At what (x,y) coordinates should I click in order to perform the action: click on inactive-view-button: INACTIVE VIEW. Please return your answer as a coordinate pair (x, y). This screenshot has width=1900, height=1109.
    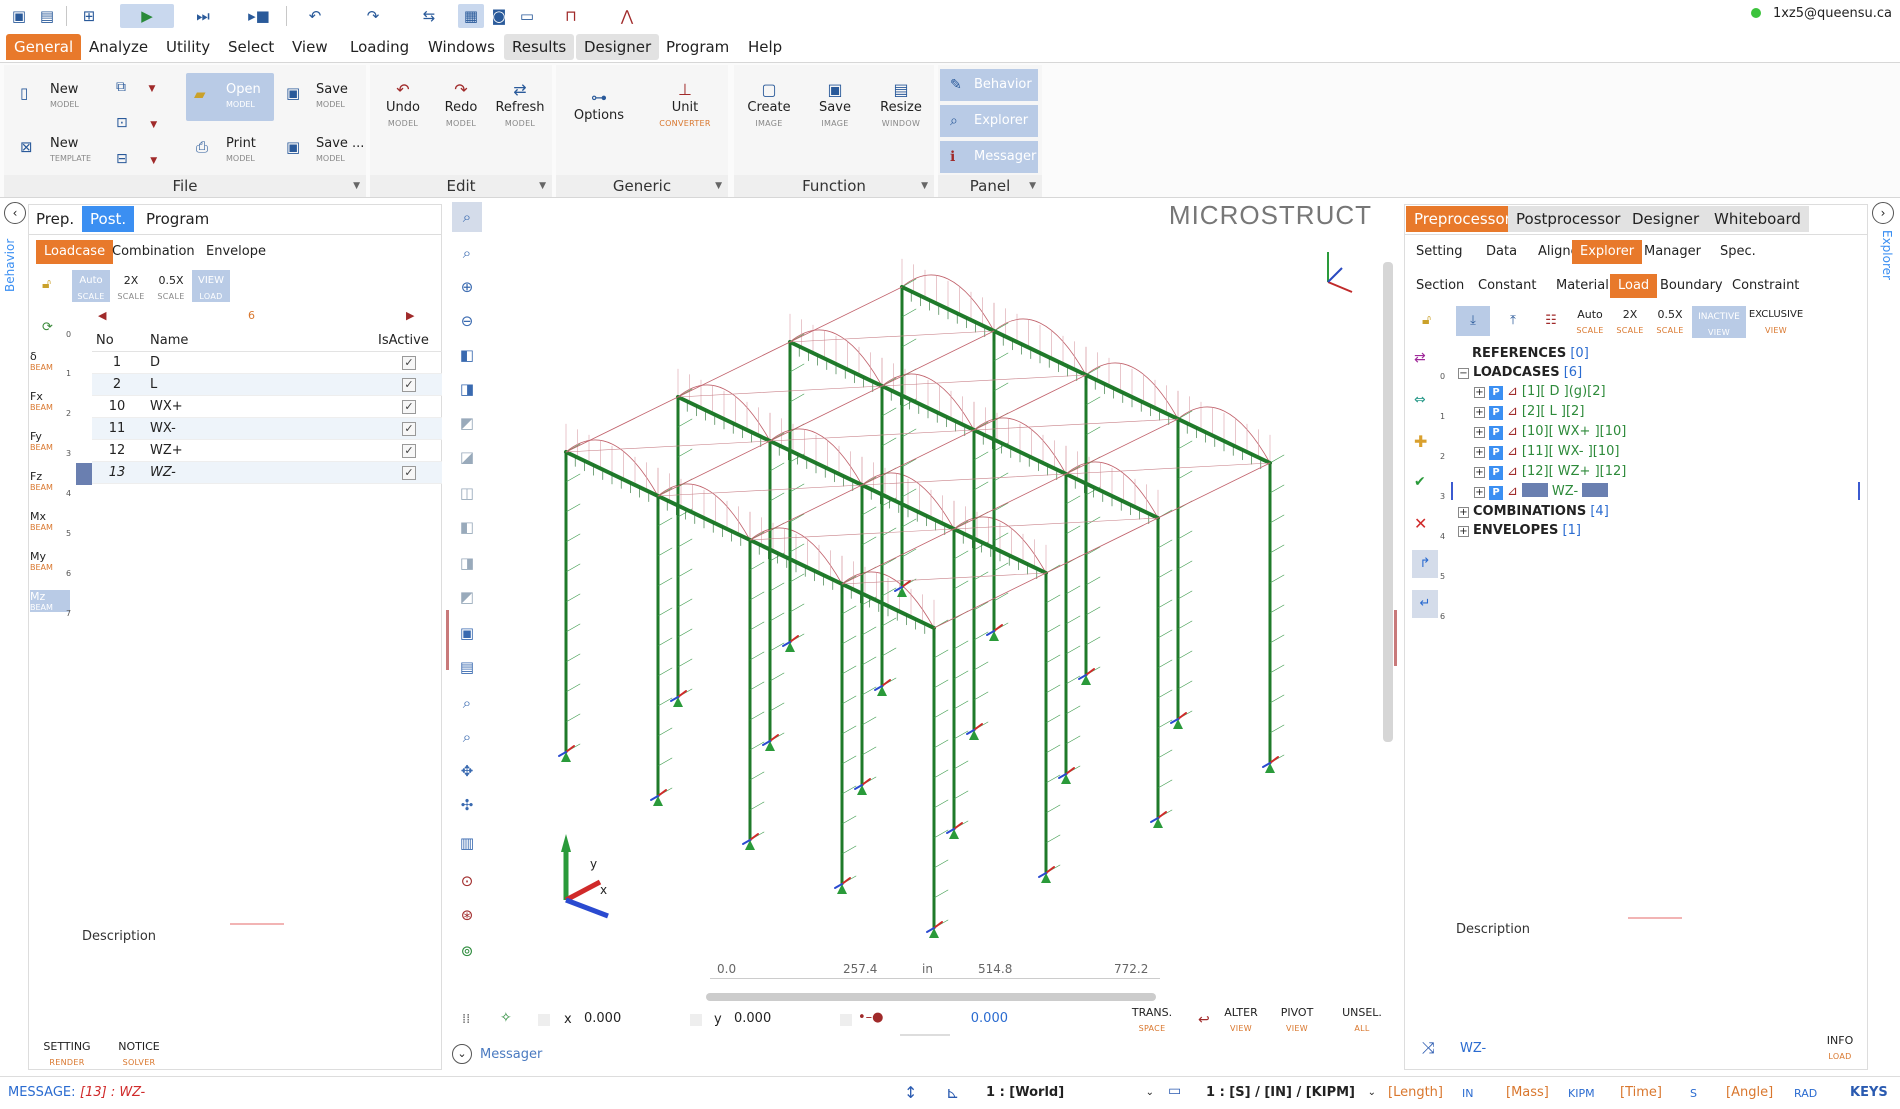
    Looking at the image, I should click on (1719, 322).